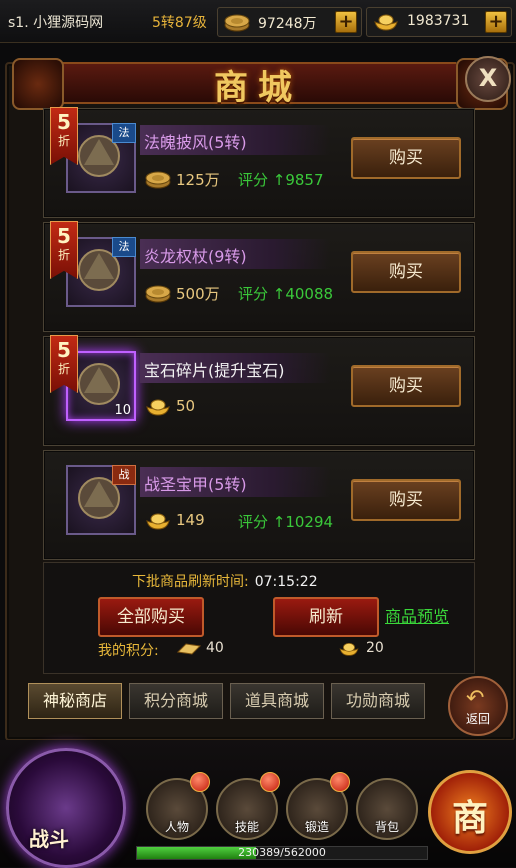 This screenshot has height=868, width=516. Describe the element at coordinates (248, 806) in the screenshot. I see `skills-button: 技能` at that location.